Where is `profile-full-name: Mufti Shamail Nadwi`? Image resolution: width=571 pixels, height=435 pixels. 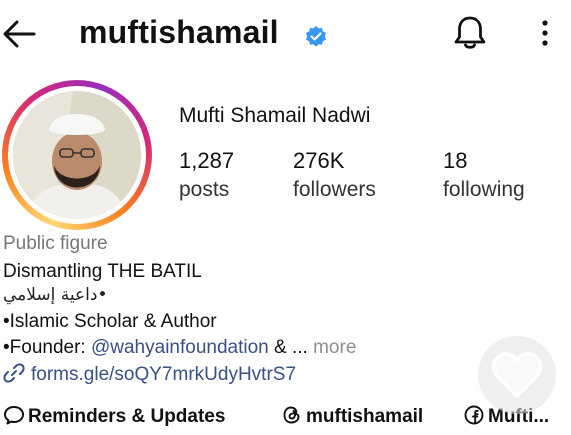
profile-full-name: Mufti Shamail Nadwi is located at coordinates (275, 115).